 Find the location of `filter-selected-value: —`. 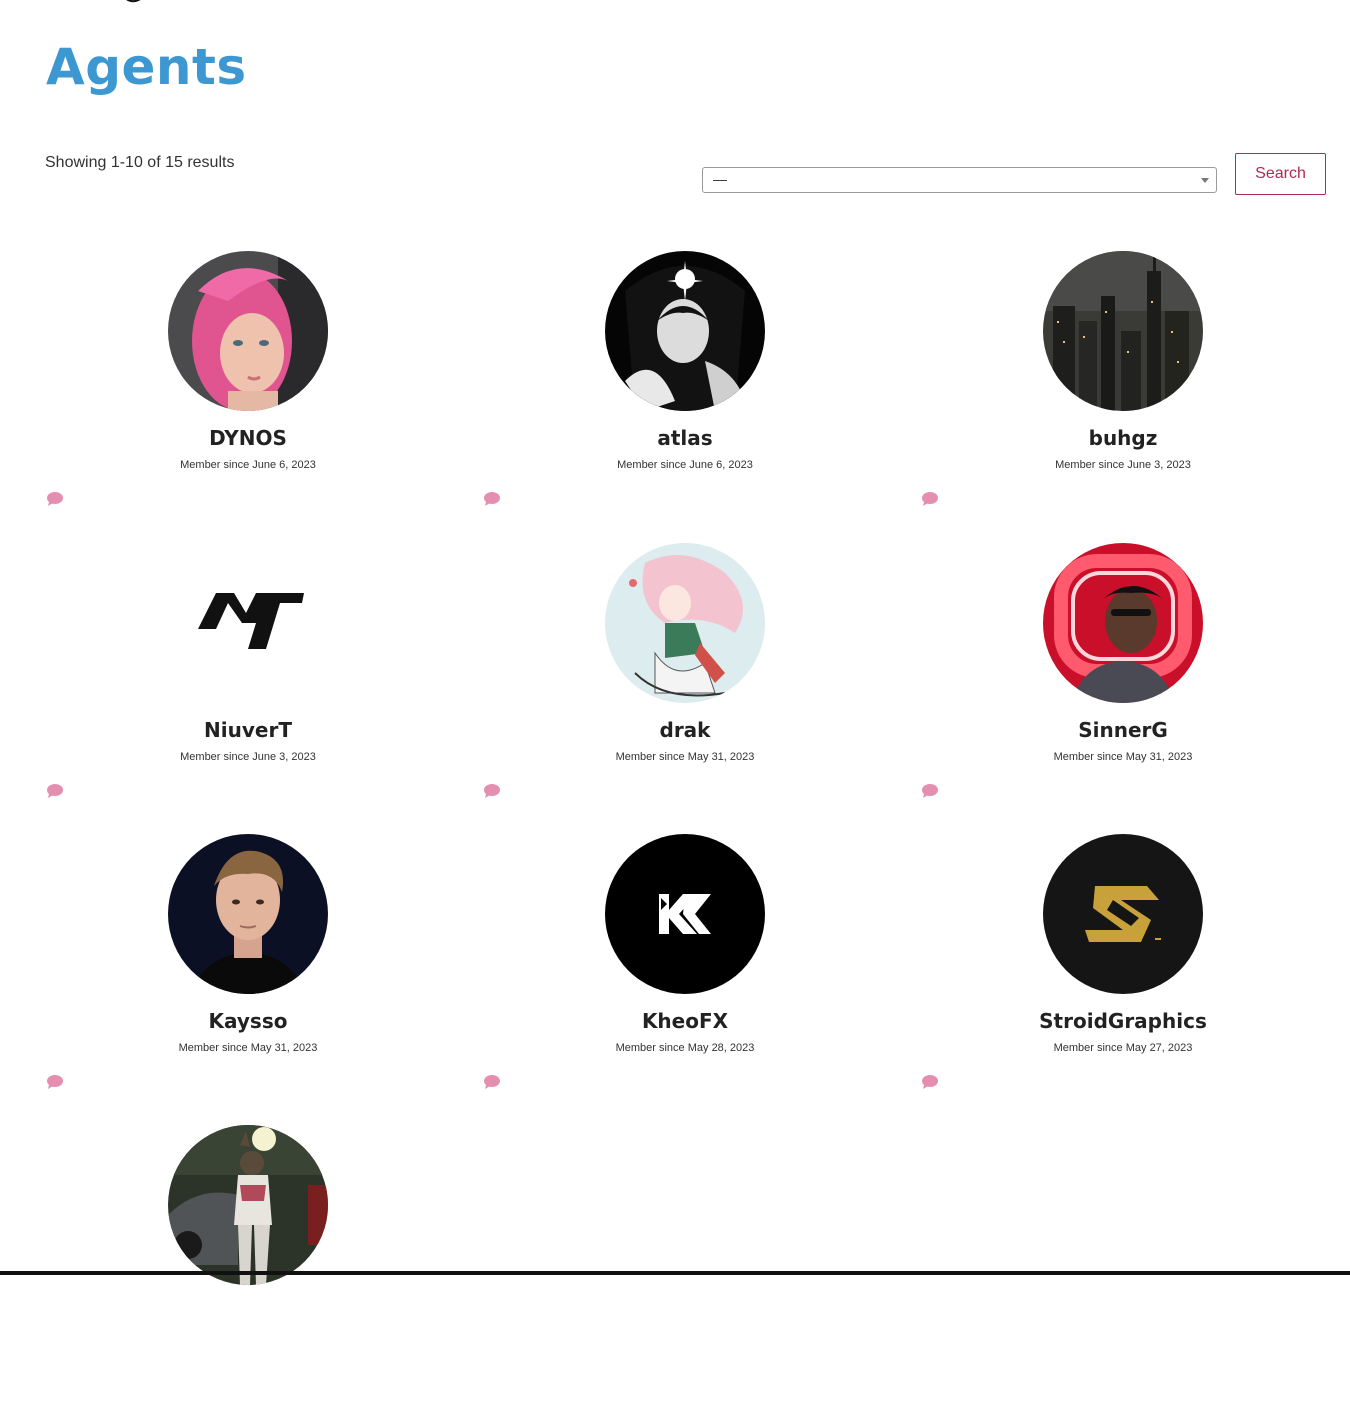

filter-selected-value: — is located at coordinates (720, 179).